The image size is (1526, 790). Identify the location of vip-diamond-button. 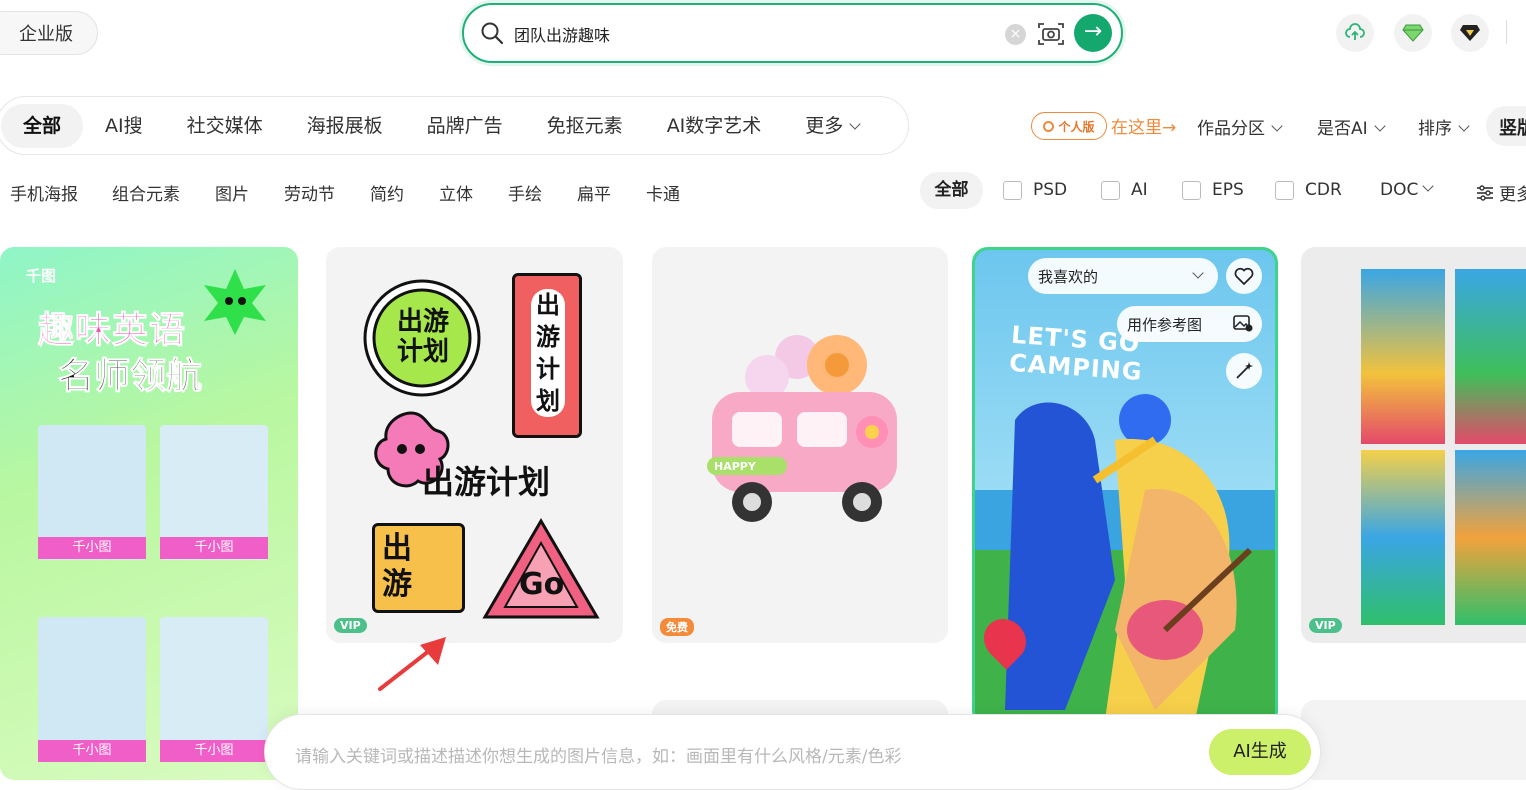
(1413, 33).